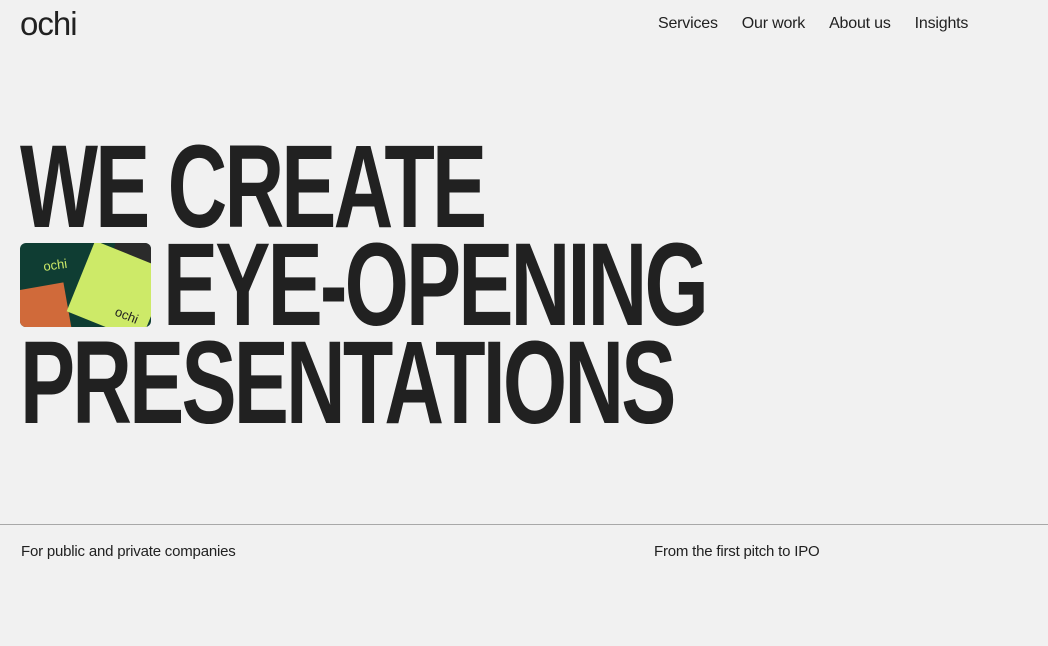 This screenshot has height=646, width=1048. I want to click on hero-thumbnail-image: ochi ochi, so click(85, 285).